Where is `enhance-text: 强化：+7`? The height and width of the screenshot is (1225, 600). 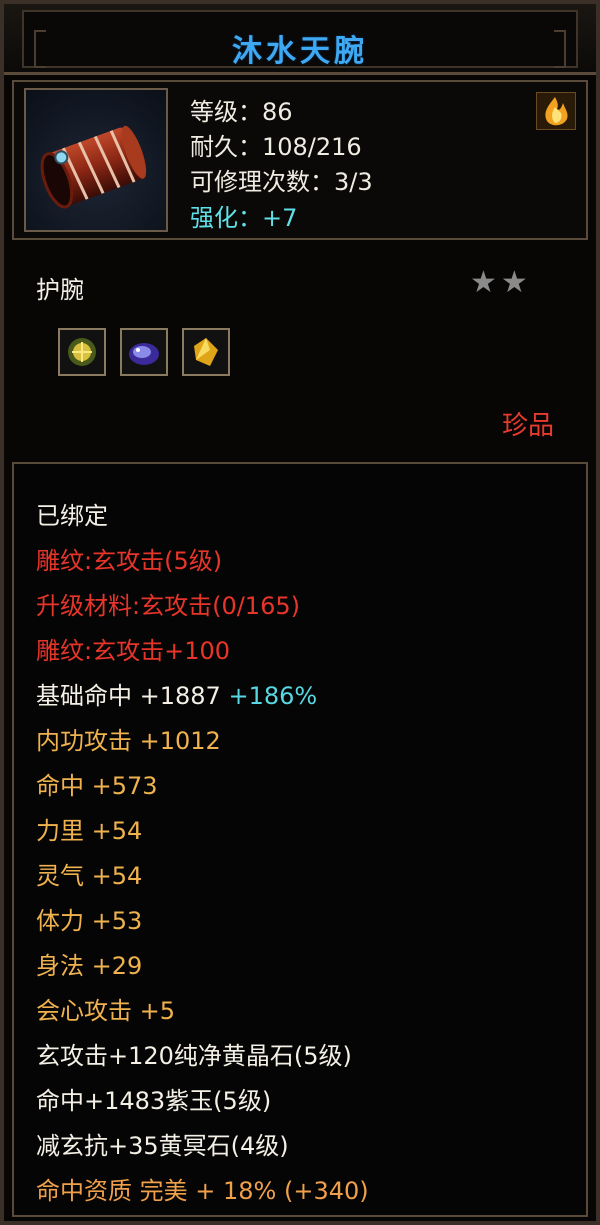 enhance-text: 强化：+7 is located at coordinates (244, 218).